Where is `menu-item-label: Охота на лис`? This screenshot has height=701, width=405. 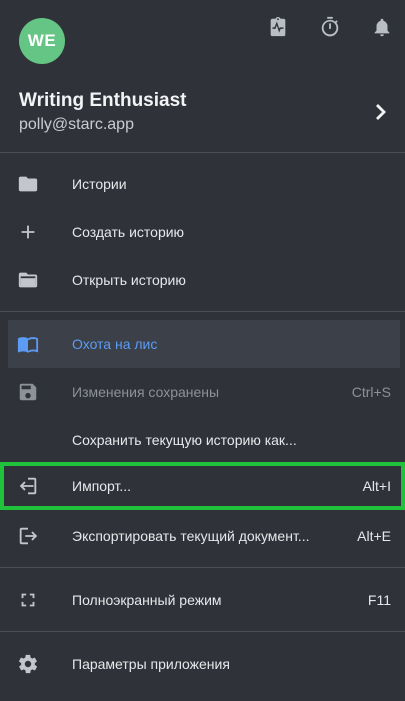
menu-item-label: Охота на лис is located at coordinates (115, 344).